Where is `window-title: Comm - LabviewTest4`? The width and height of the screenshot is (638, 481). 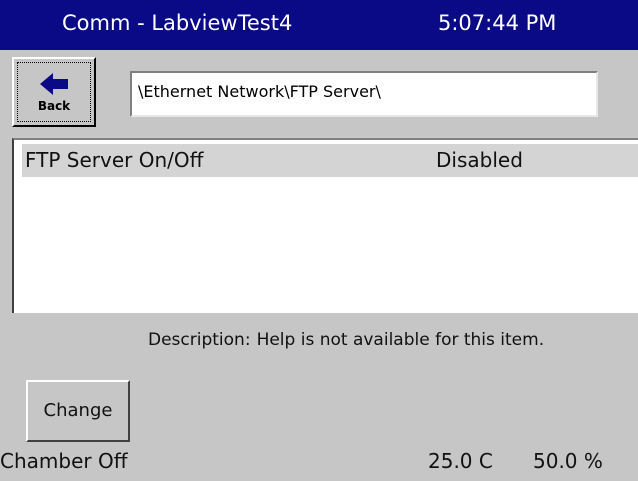 window-title: Comm - LabviewTest4 is located at coordinates (177, 23).